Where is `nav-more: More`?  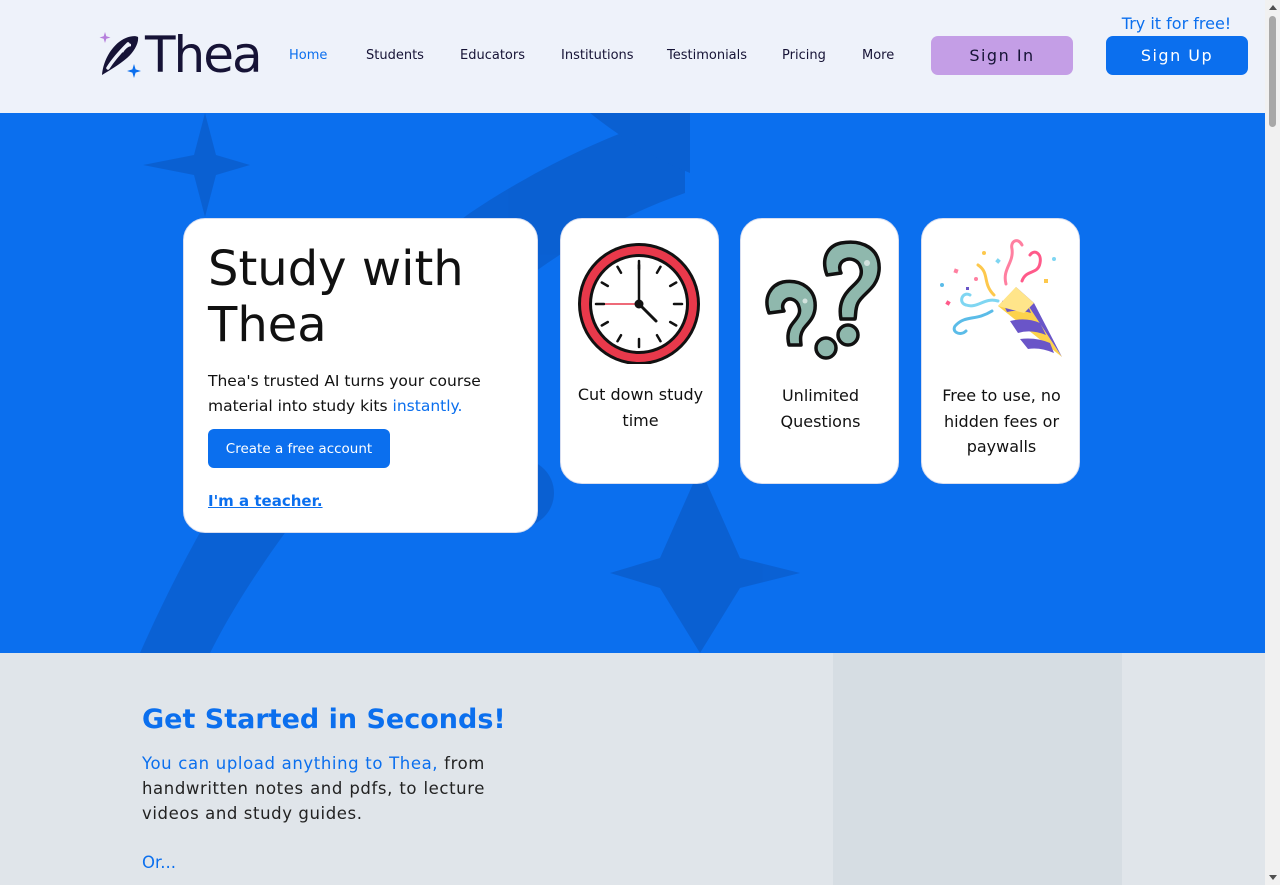
nav-more: More is located at coordinates (878, 55).